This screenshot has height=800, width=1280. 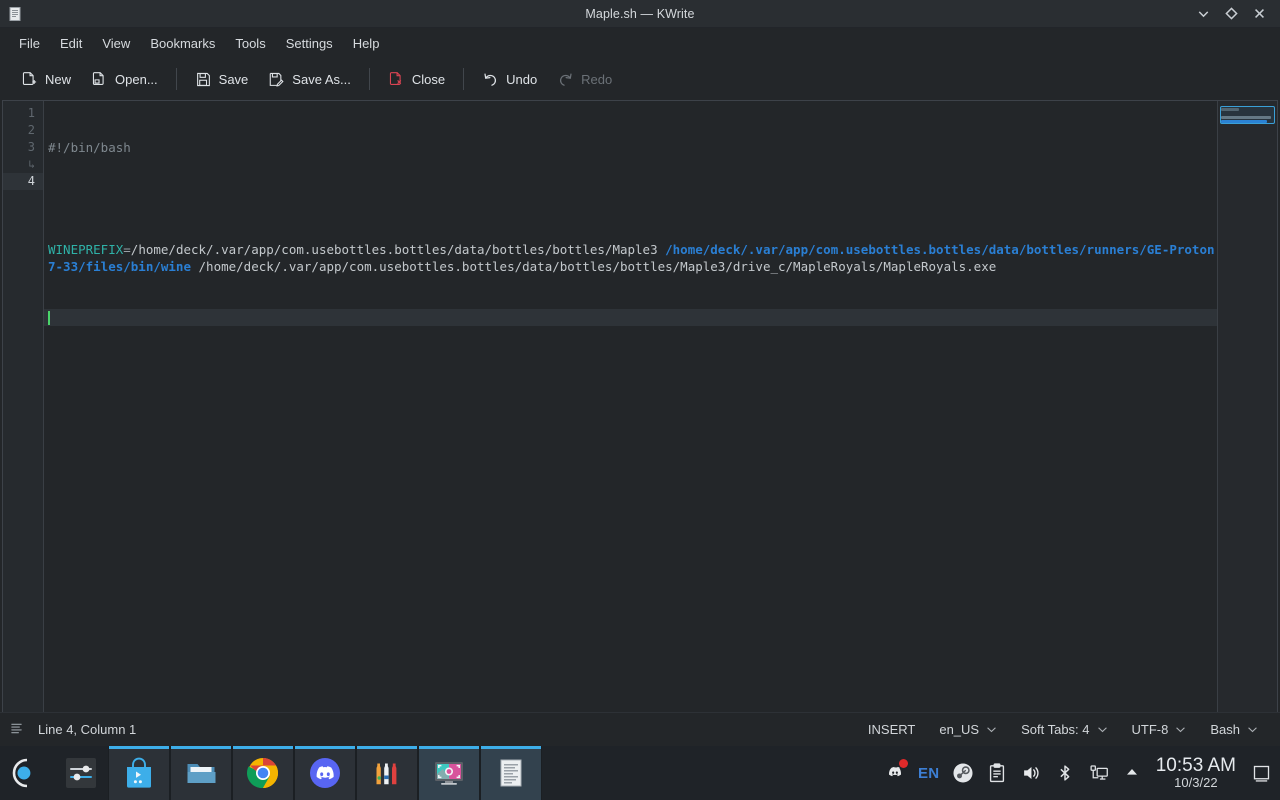 I want to click on tray-clipboard, so click(x=997, y=773).